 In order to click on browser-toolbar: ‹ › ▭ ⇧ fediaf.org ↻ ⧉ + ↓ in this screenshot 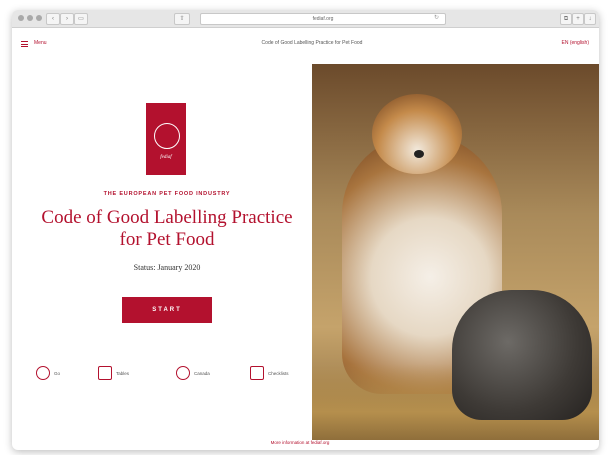, I will do `click(305, 19)`.